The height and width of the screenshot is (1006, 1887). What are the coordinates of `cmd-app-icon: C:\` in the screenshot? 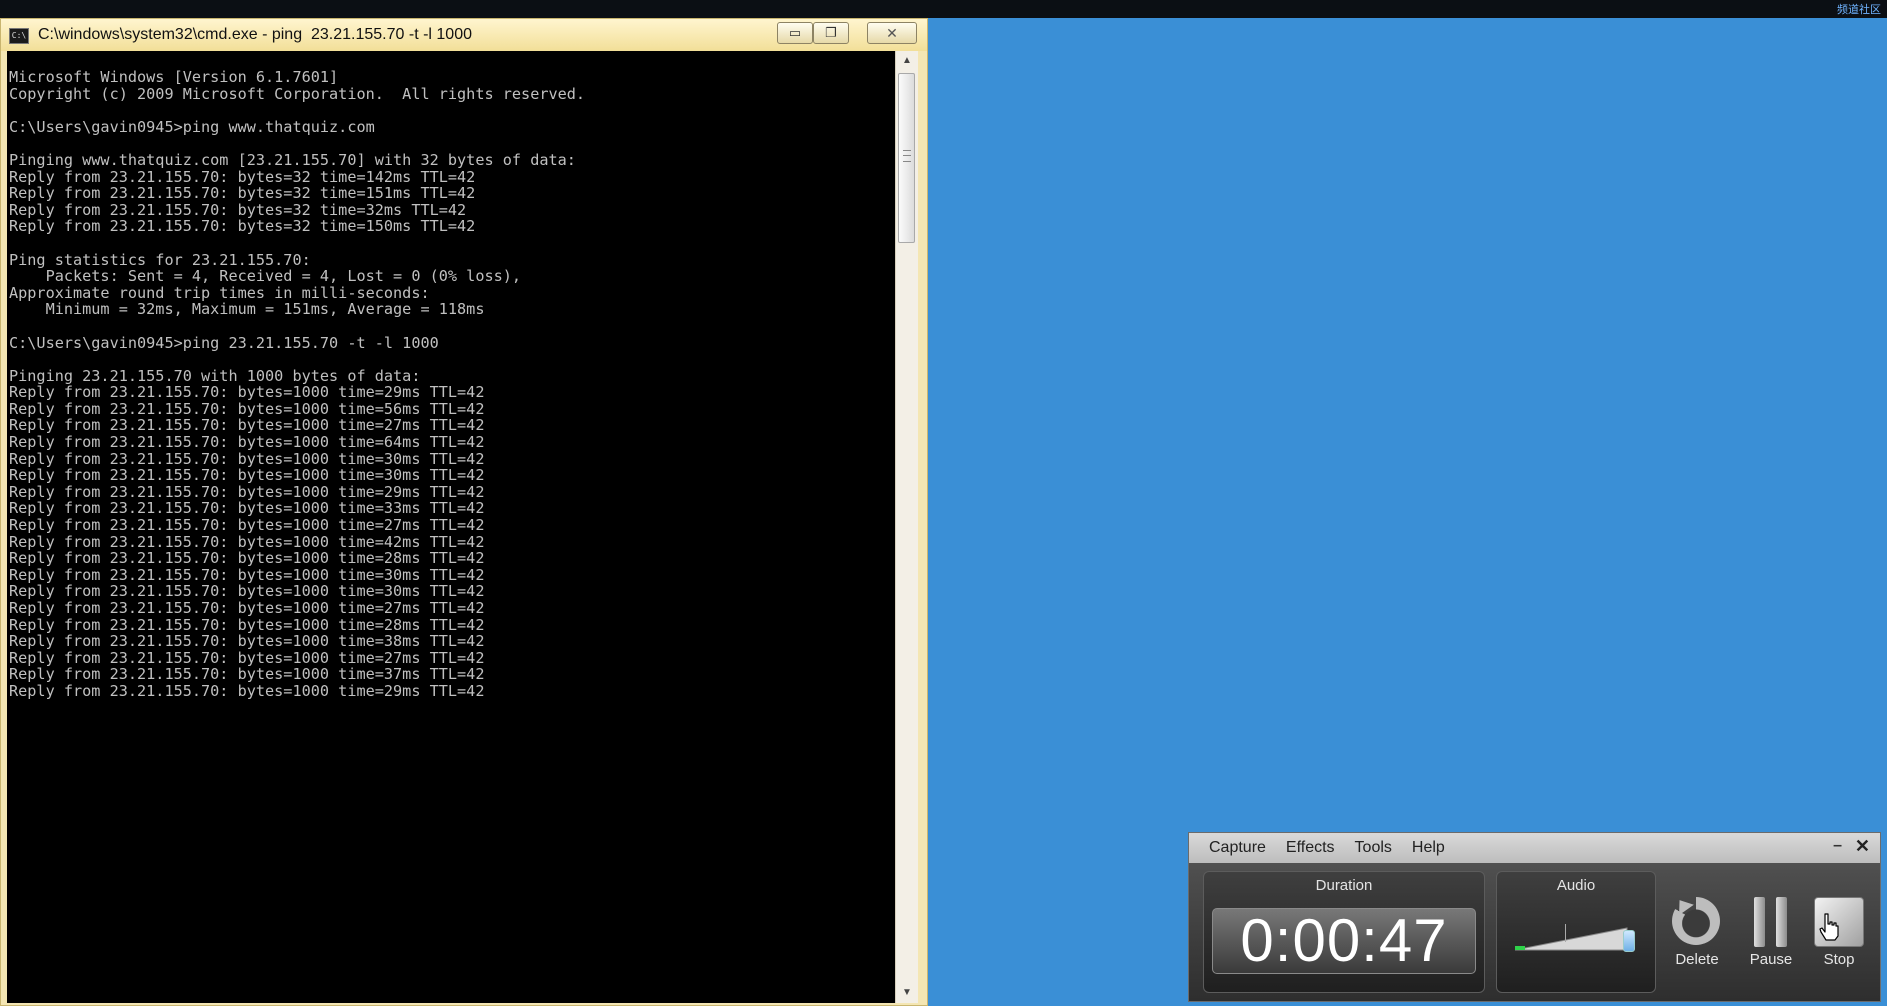 It's located at (19, 36).